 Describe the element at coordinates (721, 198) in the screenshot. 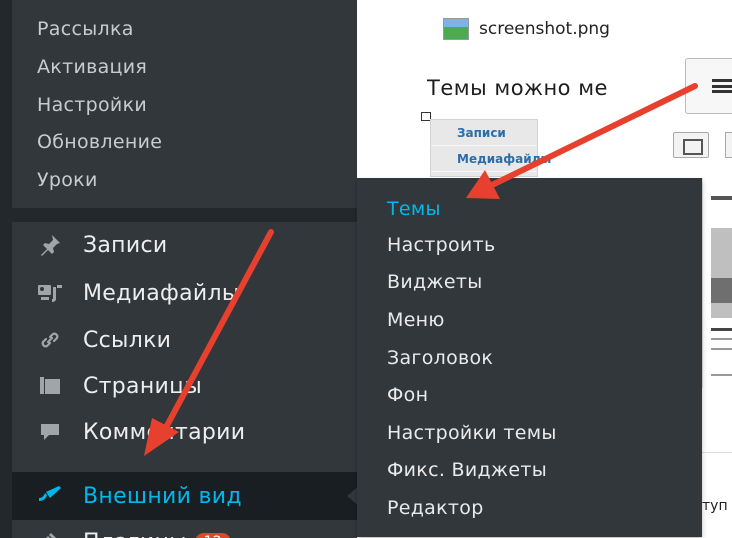

I see `preview-header-text` at that location.